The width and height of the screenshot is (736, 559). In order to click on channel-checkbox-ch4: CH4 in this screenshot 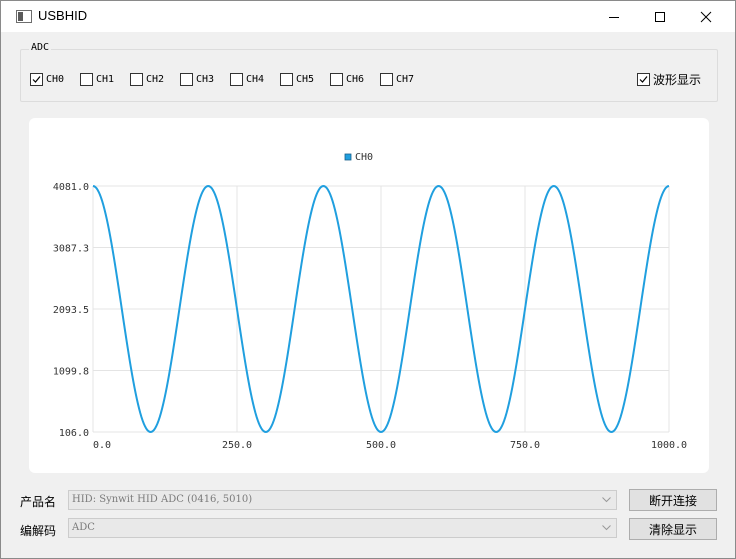, I will do `click(247, 79)`.